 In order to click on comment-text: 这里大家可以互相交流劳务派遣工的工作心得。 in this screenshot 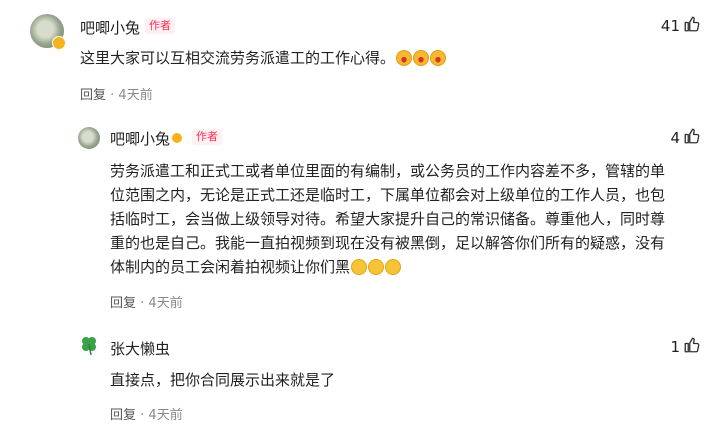, I will do `click(263, 58)`.